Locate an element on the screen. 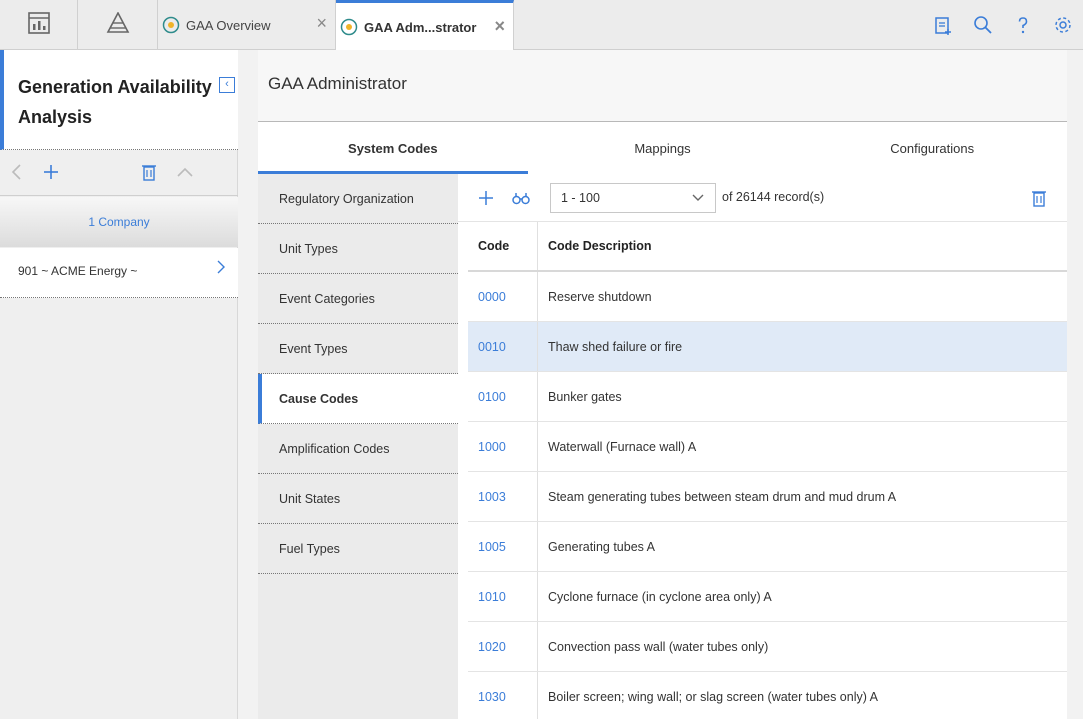 The height and width of the screenshot is (719, 1083). top-actions is located at coordinates (1003, 25).